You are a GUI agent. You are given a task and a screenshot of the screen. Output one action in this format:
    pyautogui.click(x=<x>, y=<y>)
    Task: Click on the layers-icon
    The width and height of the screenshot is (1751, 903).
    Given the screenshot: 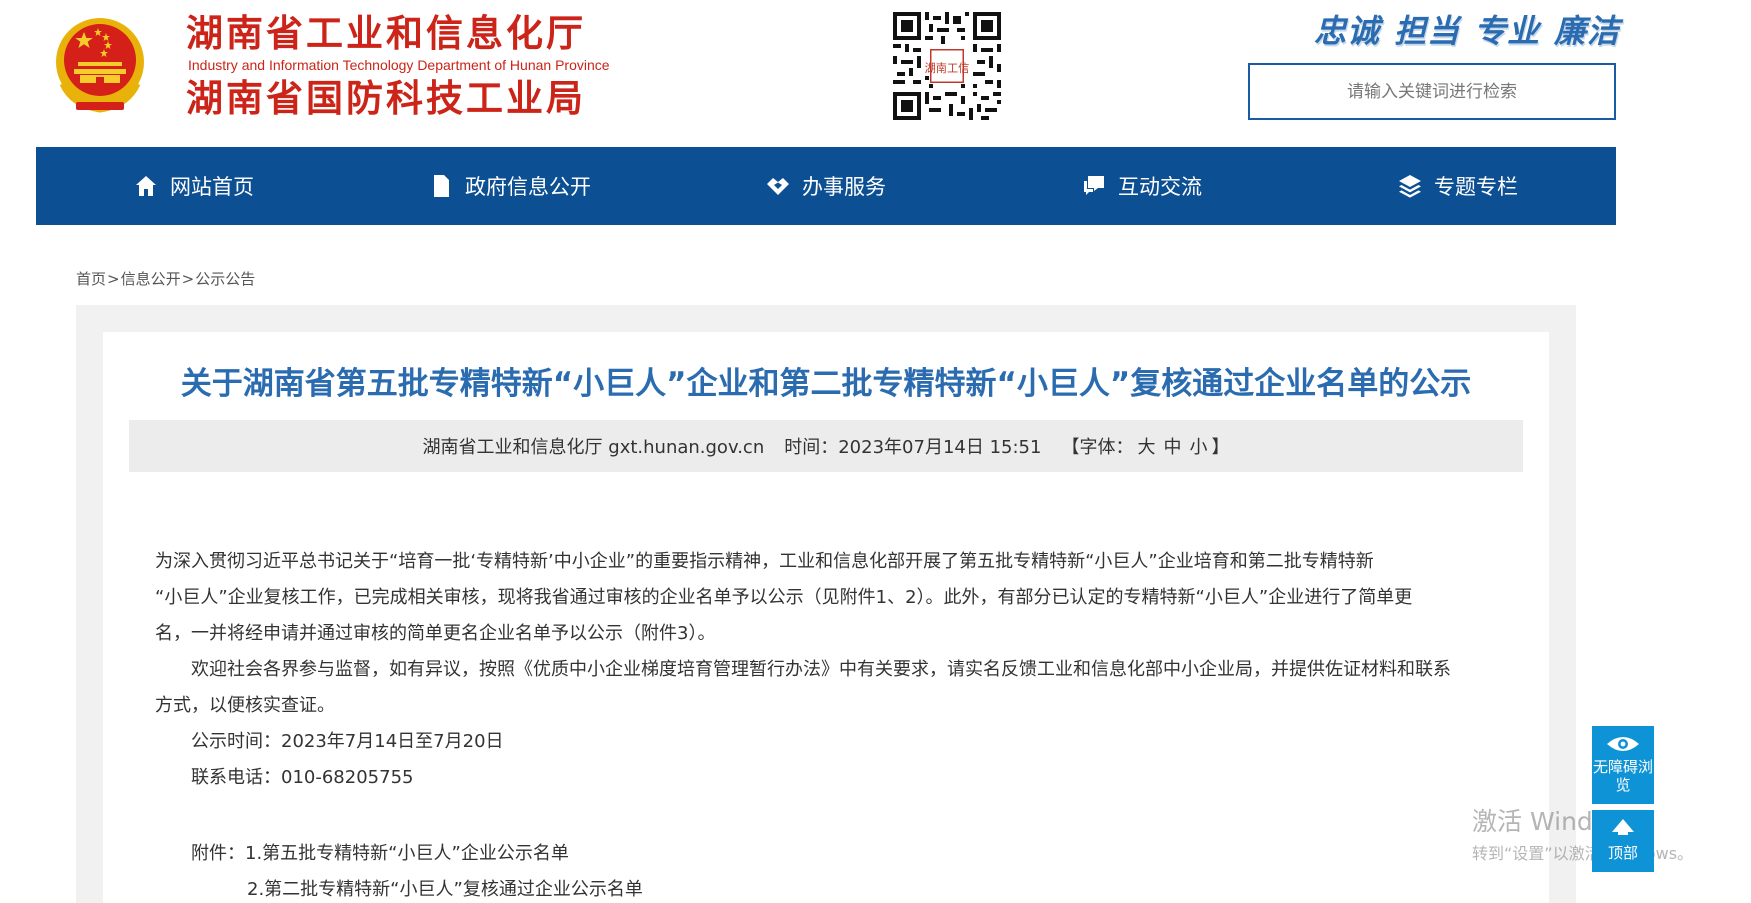 What is the action you would take?
    pyautogui.click(x=1410, y=186)
    